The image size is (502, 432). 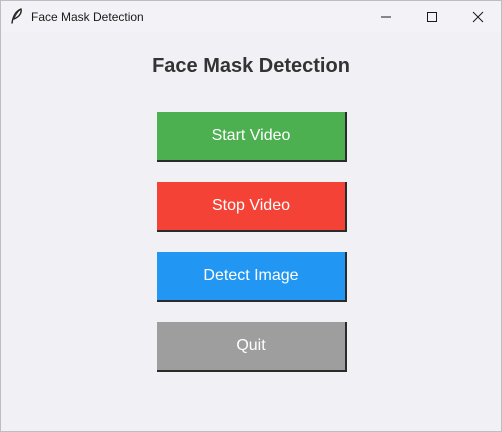 What do you see at coordinates (251, 66) in the screenshot?
I see `page-title: Face Mask Detection` at bounding box center [251, 66].